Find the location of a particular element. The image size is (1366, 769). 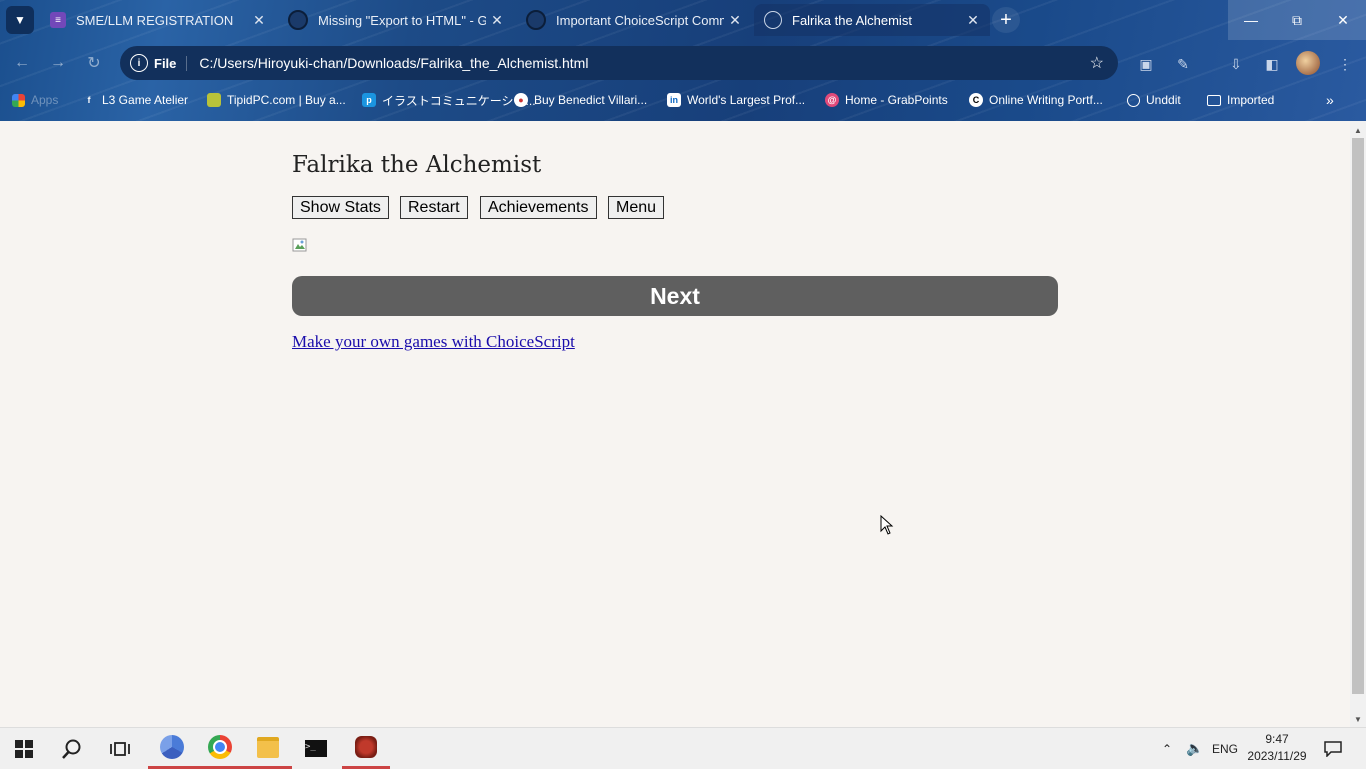

new-tab-button: + is located at coordinates (1006, 20).